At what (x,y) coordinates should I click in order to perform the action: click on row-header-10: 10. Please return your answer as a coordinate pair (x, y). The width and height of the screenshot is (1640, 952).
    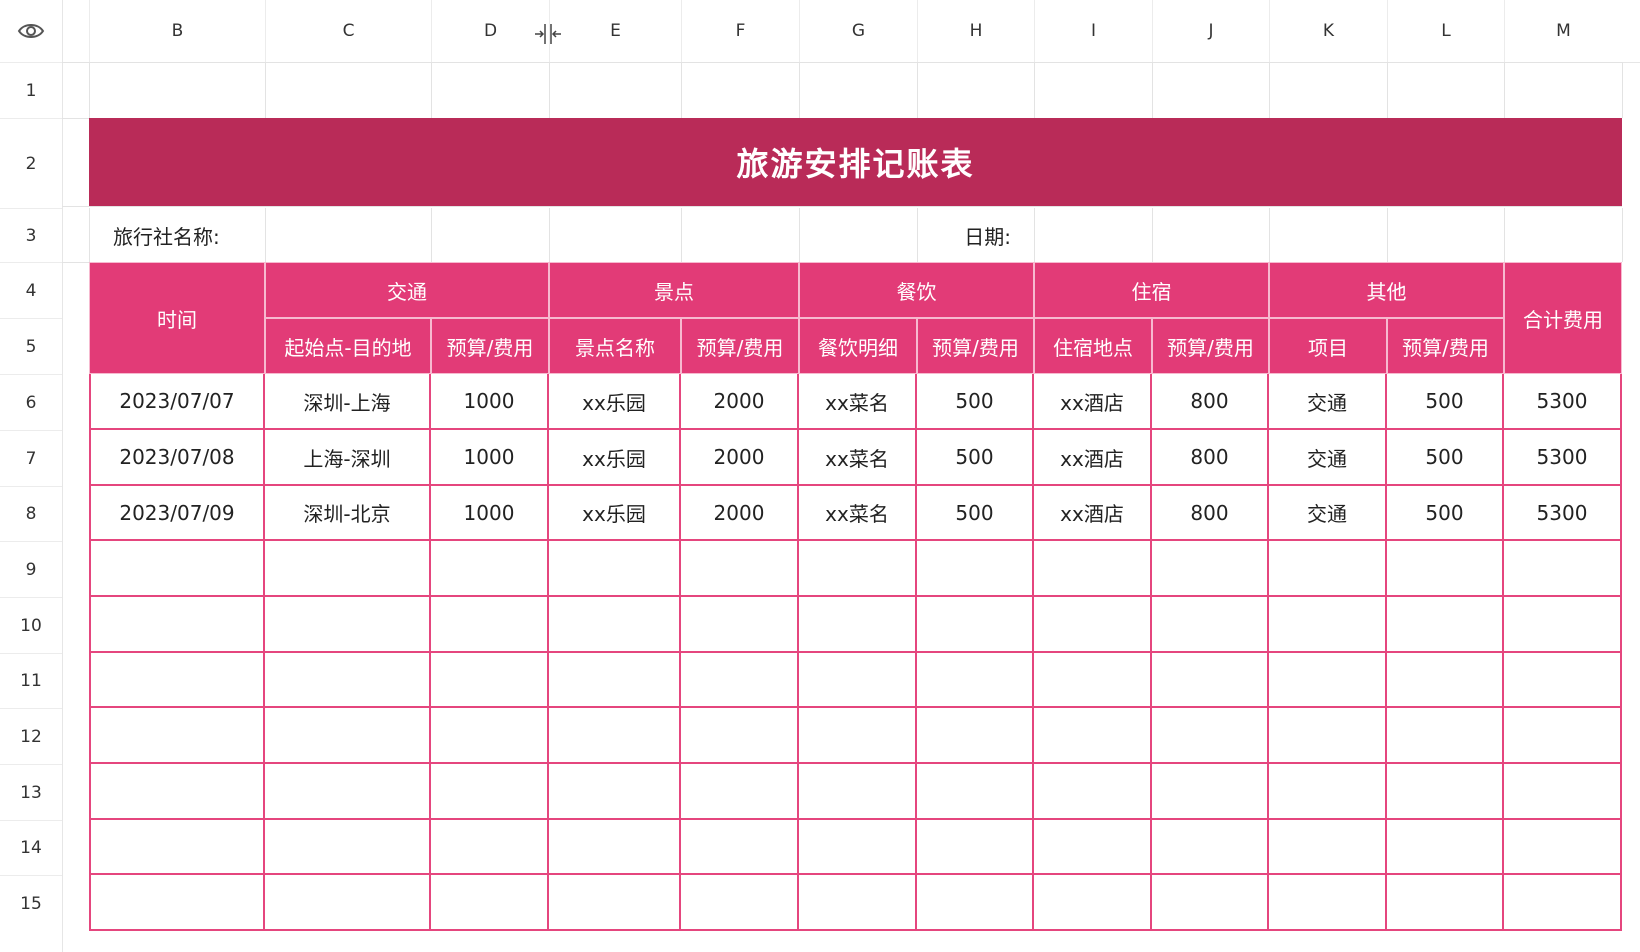
    Looking at the image, I should click on (31, 625).